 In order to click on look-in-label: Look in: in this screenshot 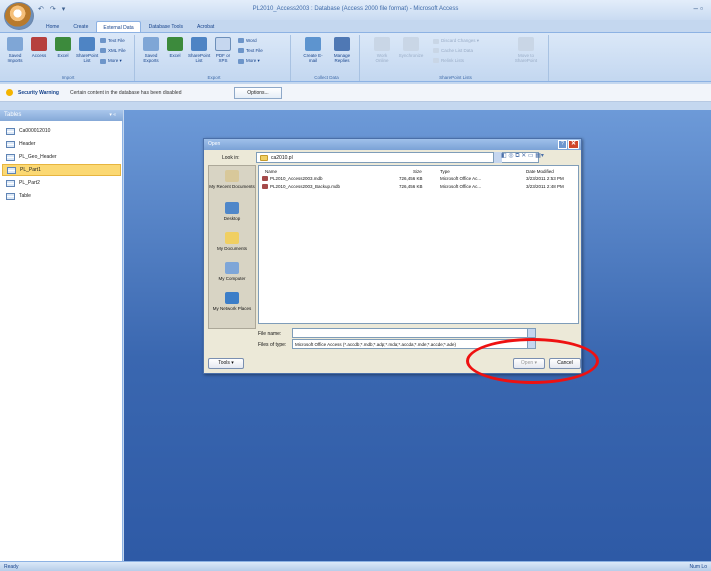, I will do `click(231, 158)`.